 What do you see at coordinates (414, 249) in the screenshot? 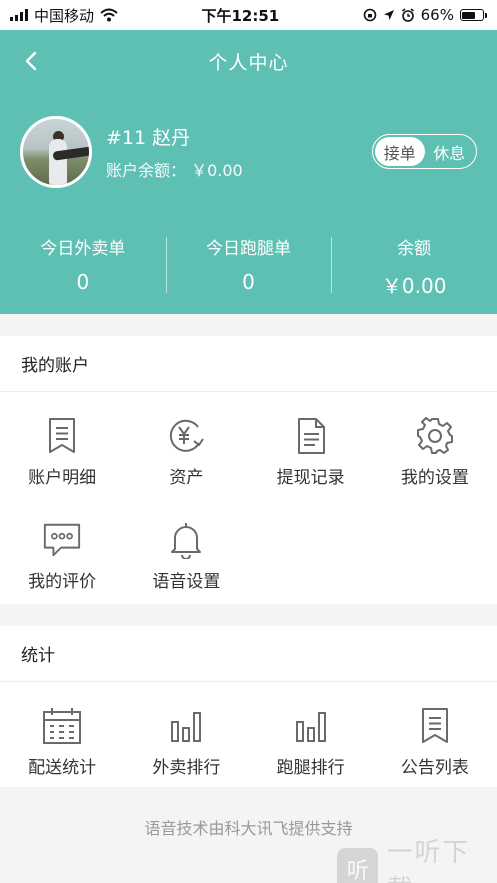
I see `stat-label: 余额` at bounding box center [414, 249].